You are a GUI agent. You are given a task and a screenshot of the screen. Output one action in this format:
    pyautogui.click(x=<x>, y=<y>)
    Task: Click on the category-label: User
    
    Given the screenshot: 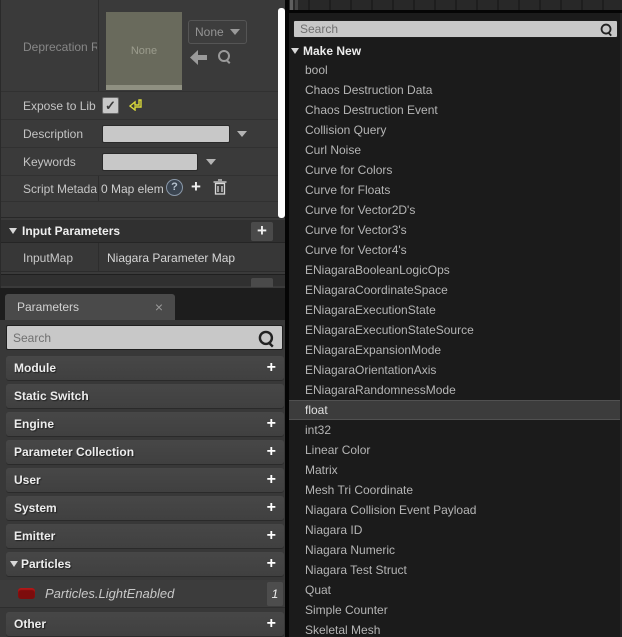 What is the action you would take?
    pyautogui.click(x=27, y=480)
    